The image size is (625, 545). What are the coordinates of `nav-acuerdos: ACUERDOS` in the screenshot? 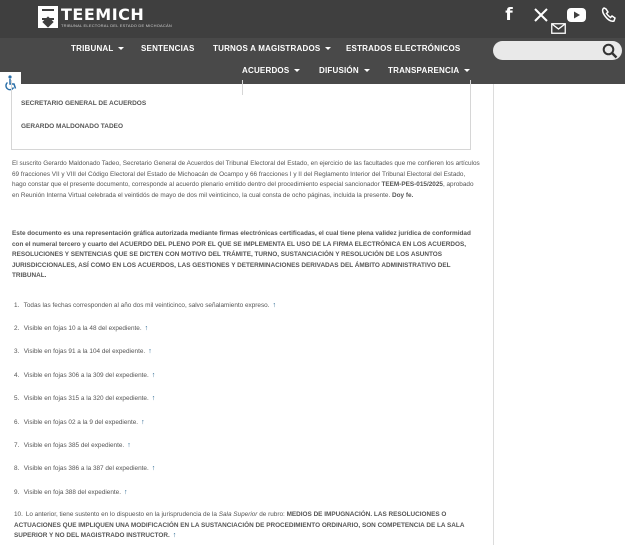 It's located at (271, 70).